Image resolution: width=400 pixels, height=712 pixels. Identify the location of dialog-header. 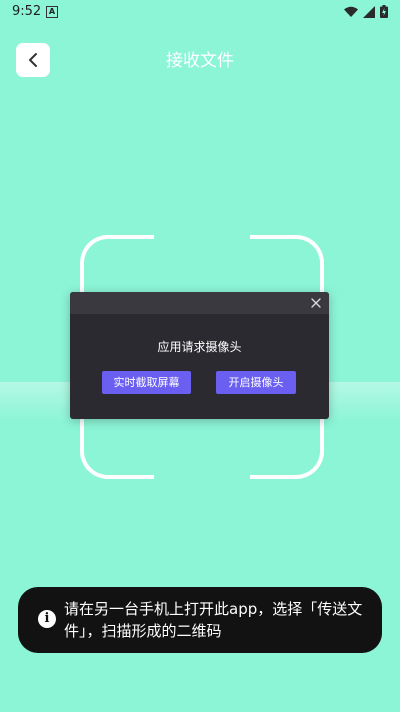
(199, 303).